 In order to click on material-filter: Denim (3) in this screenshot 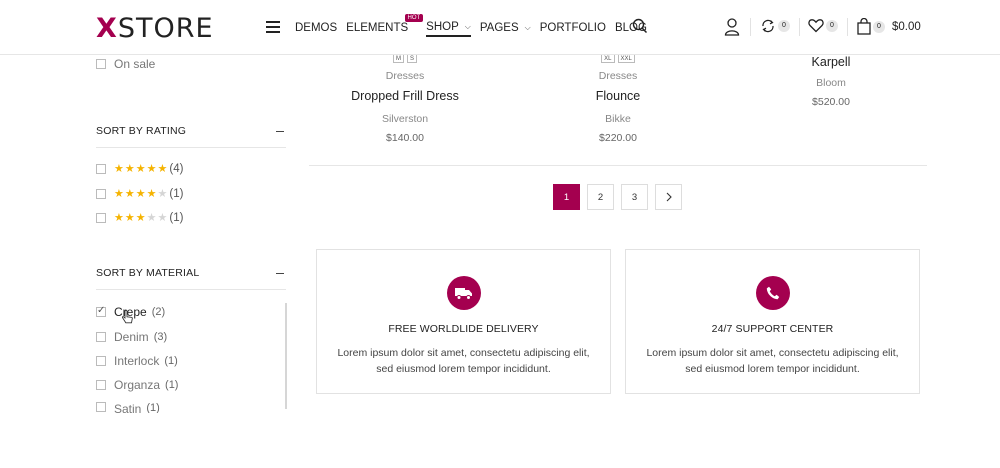, I will do `click(131, 337)`.